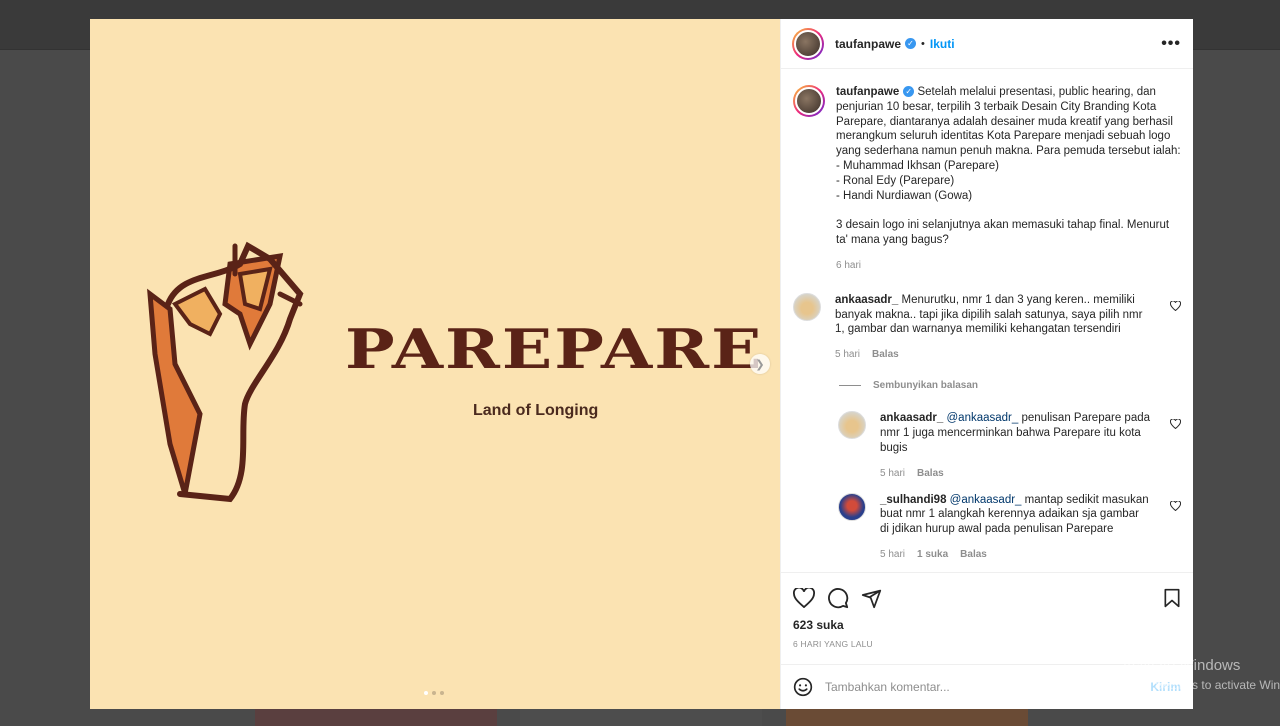 This screenshot has width=1280, height=726. Describe the element at coordinates (926, 386) in the screenshot. I see `hide-replies-label: Sembunyikan balasan` at that location.